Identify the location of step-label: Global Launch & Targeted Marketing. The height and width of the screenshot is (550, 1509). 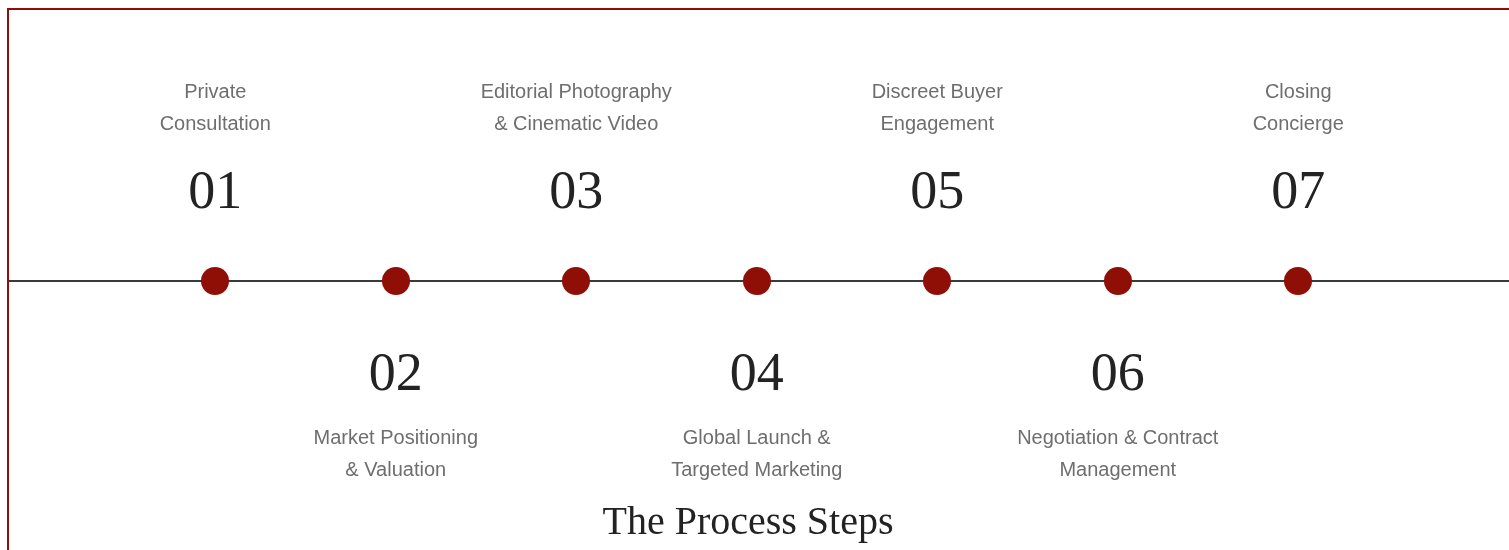
(757, 453).